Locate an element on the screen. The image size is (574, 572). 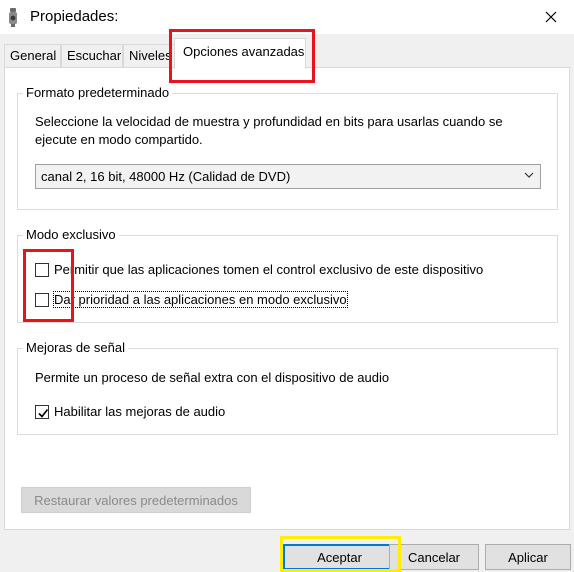
tab-niveles: Niveles is located at coordinates (149, 56).